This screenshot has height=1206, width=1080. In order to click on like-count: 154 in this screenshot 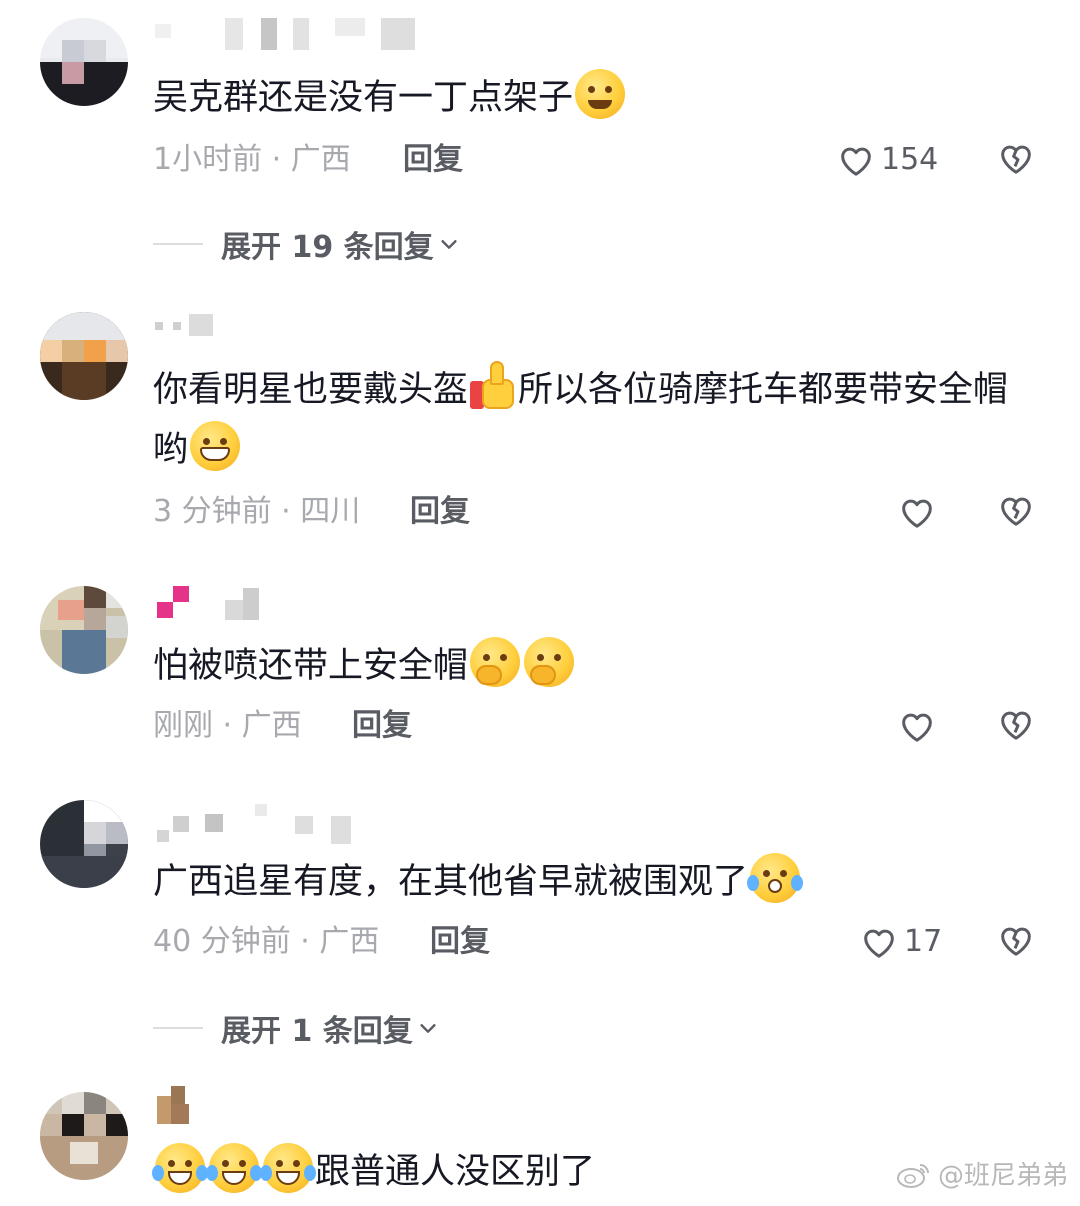, I will do `click(910, 159)`.